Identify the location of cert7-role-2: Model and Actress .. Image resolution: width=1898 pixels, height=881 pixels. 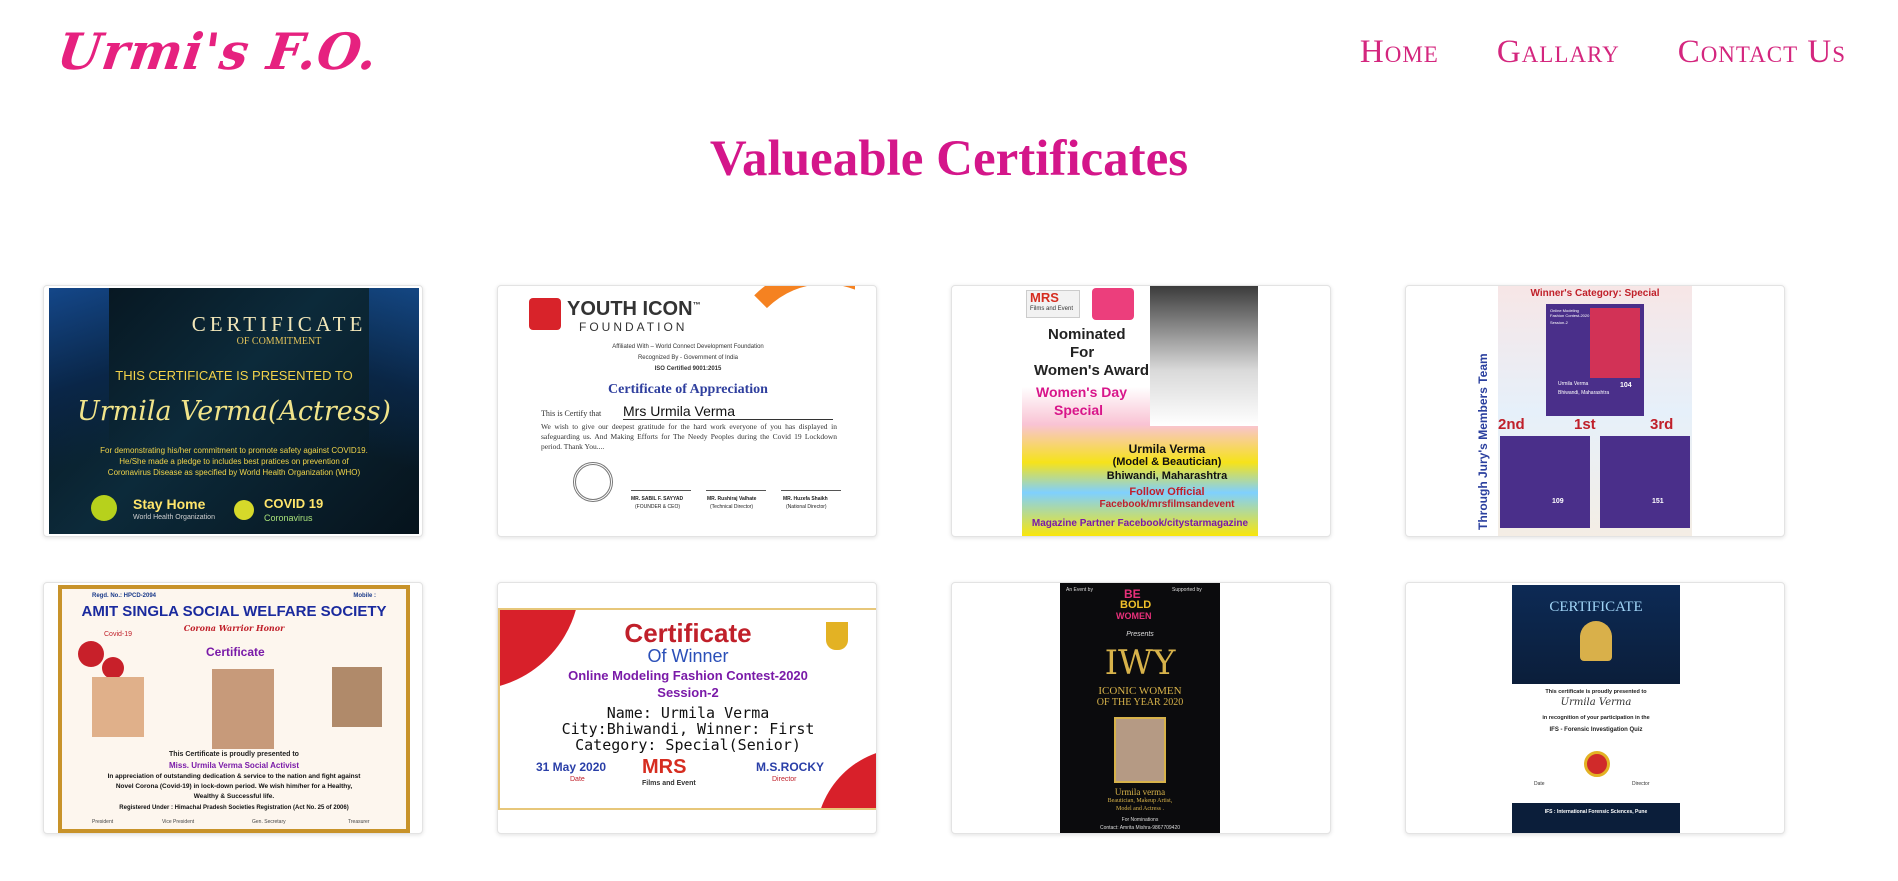
(1140, 809).